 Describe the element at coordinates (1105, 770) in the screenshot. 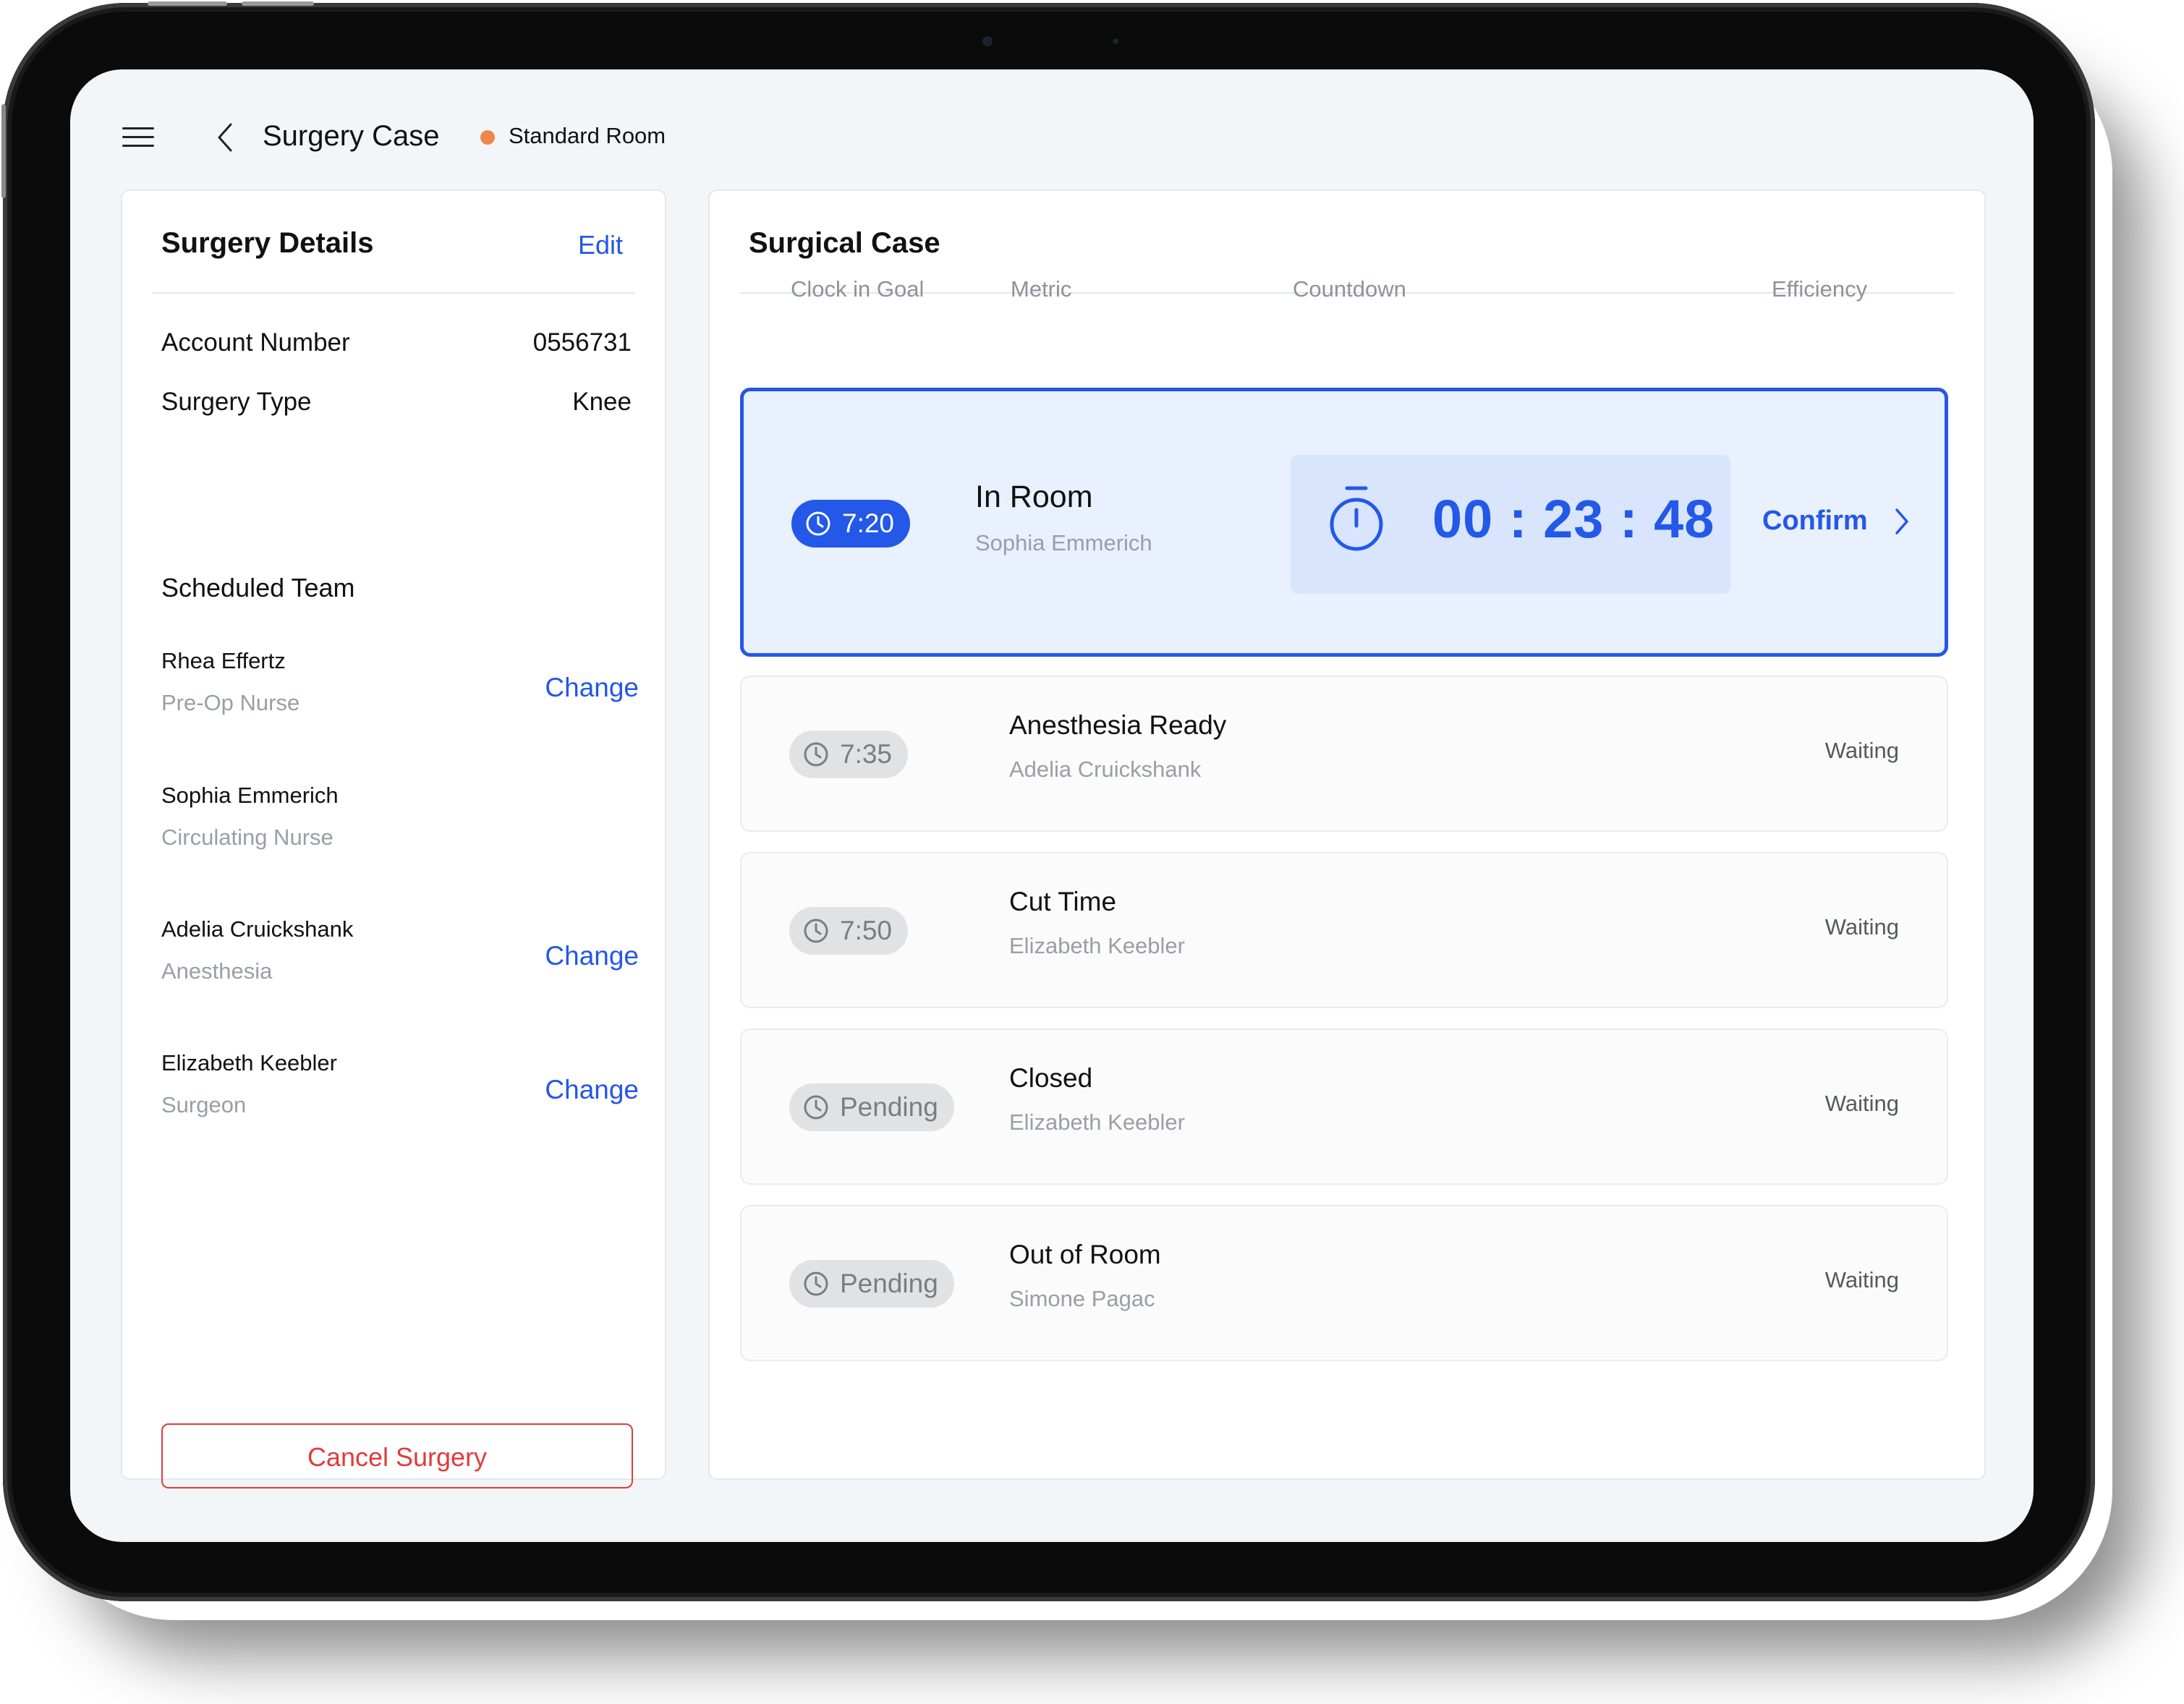

I see `metric-person: Adelia Cruickshank` at that location.